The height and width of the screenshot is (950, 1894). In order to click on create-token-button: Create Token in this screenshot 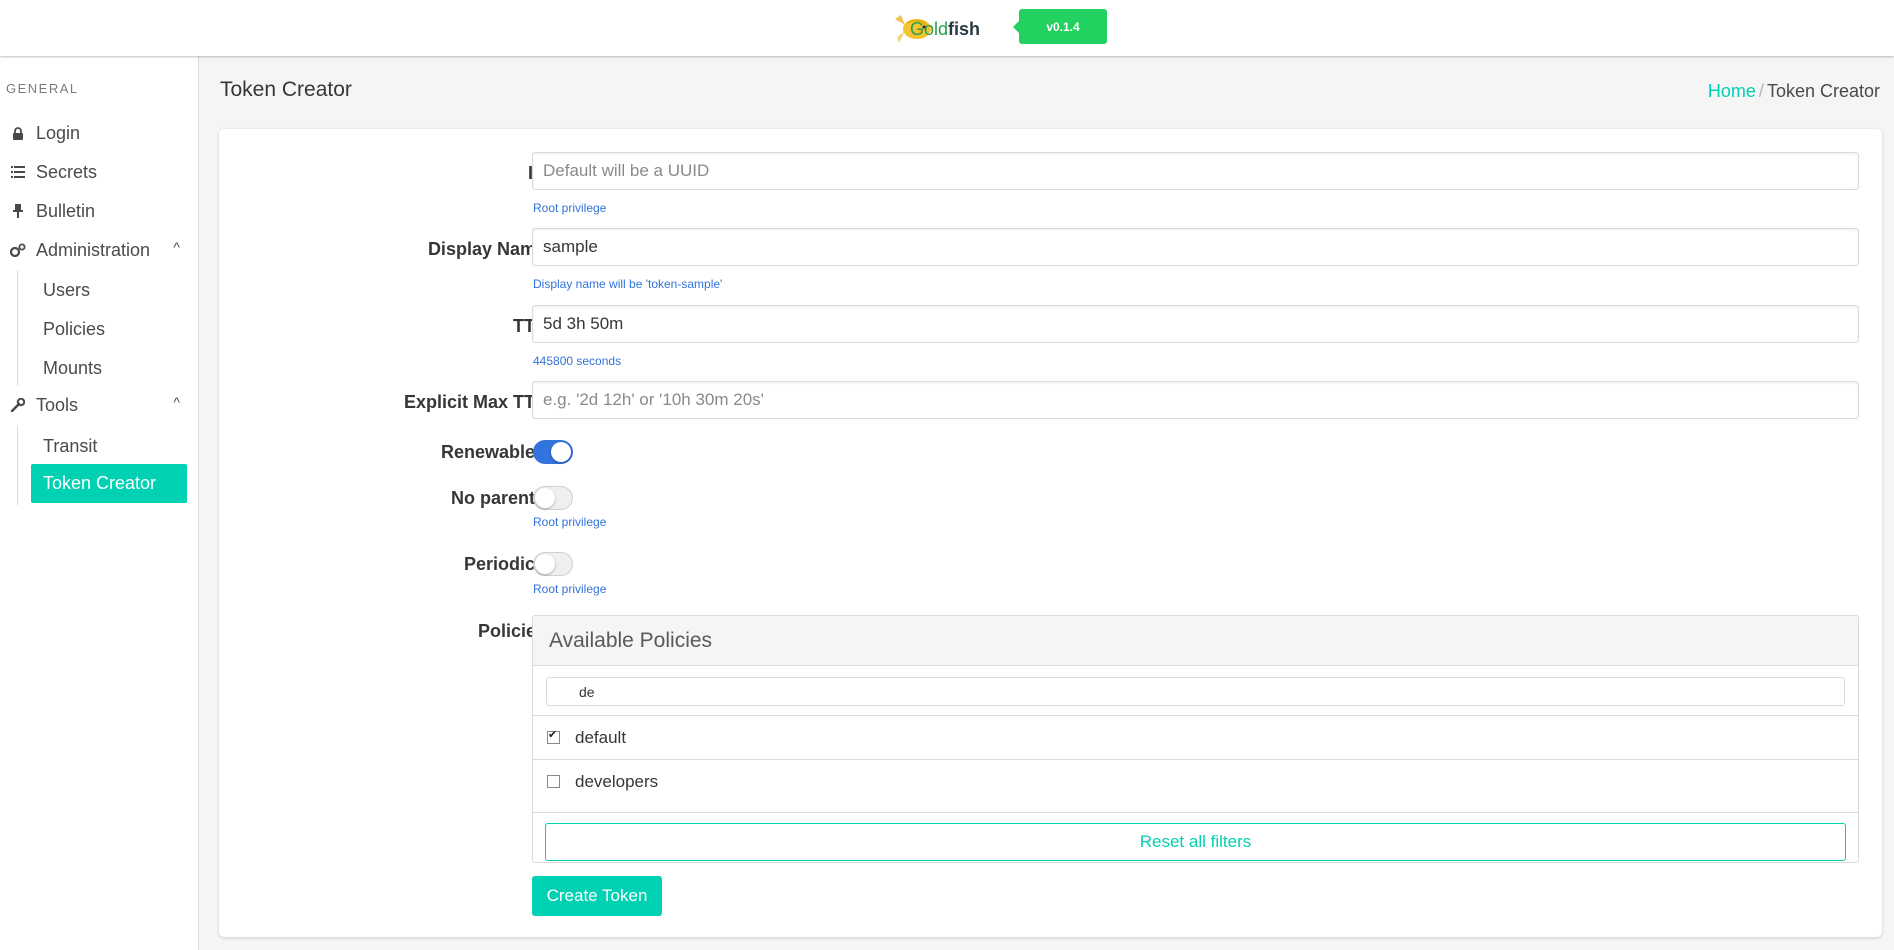, I will do `click(597, 896)`.